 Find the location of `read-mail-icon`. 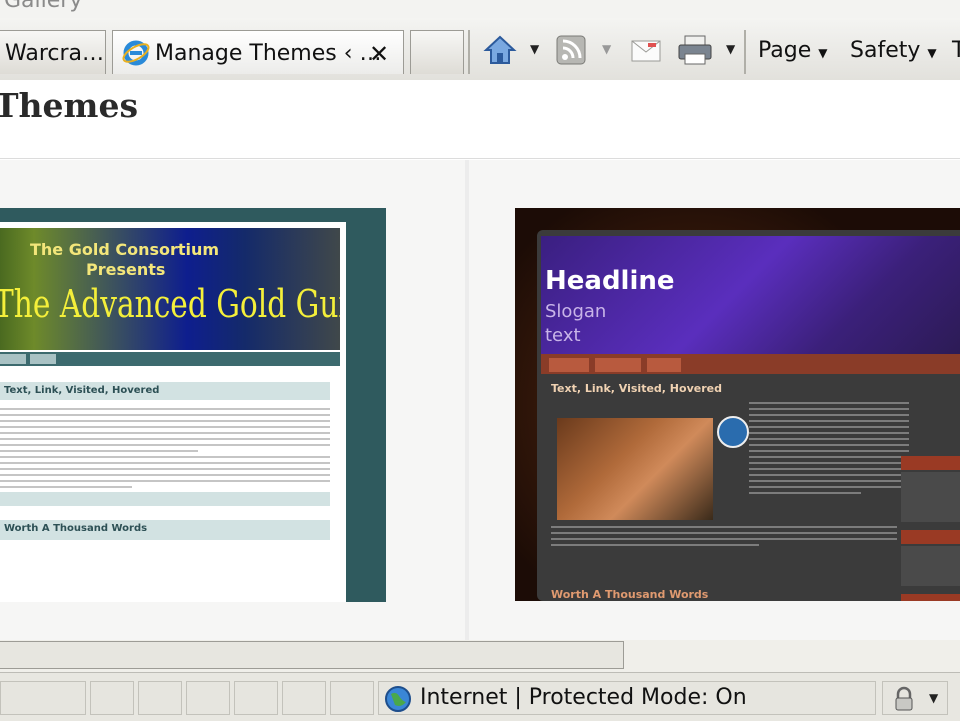

read-mail-icon is located at coordinates (646, 50).